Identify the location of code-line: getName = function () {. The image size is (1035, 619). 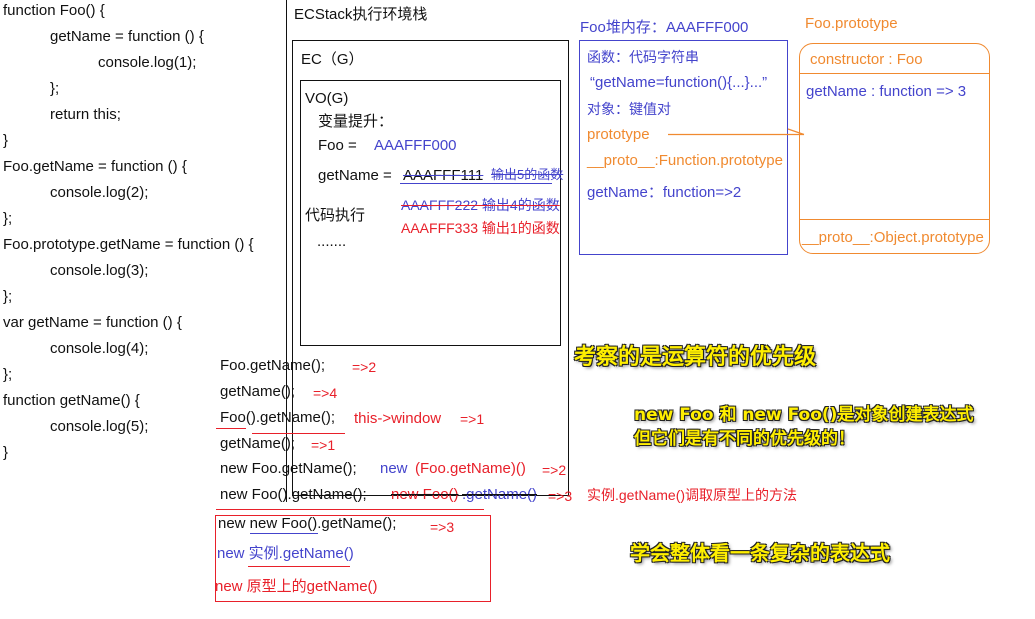
(127, 36).